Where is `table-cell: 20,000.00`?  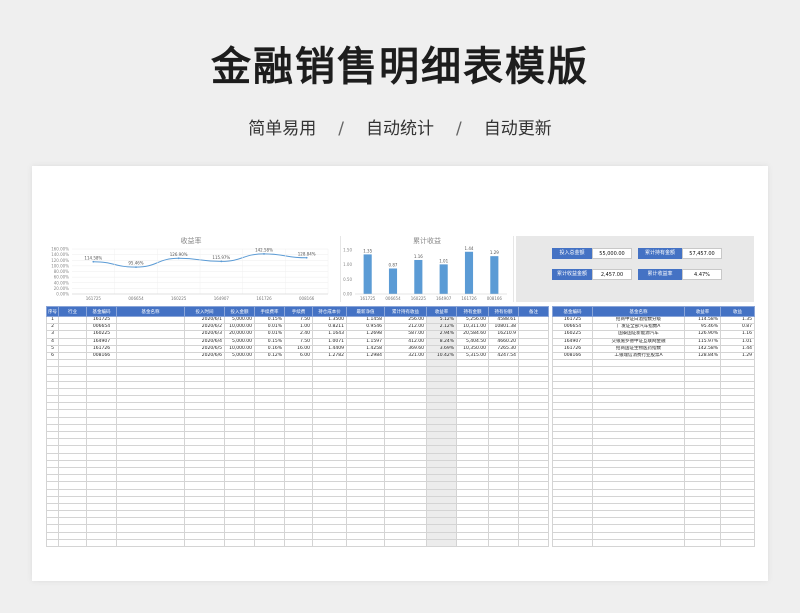 table-cell: 20,000.00 is located at coordinates (239, 334).